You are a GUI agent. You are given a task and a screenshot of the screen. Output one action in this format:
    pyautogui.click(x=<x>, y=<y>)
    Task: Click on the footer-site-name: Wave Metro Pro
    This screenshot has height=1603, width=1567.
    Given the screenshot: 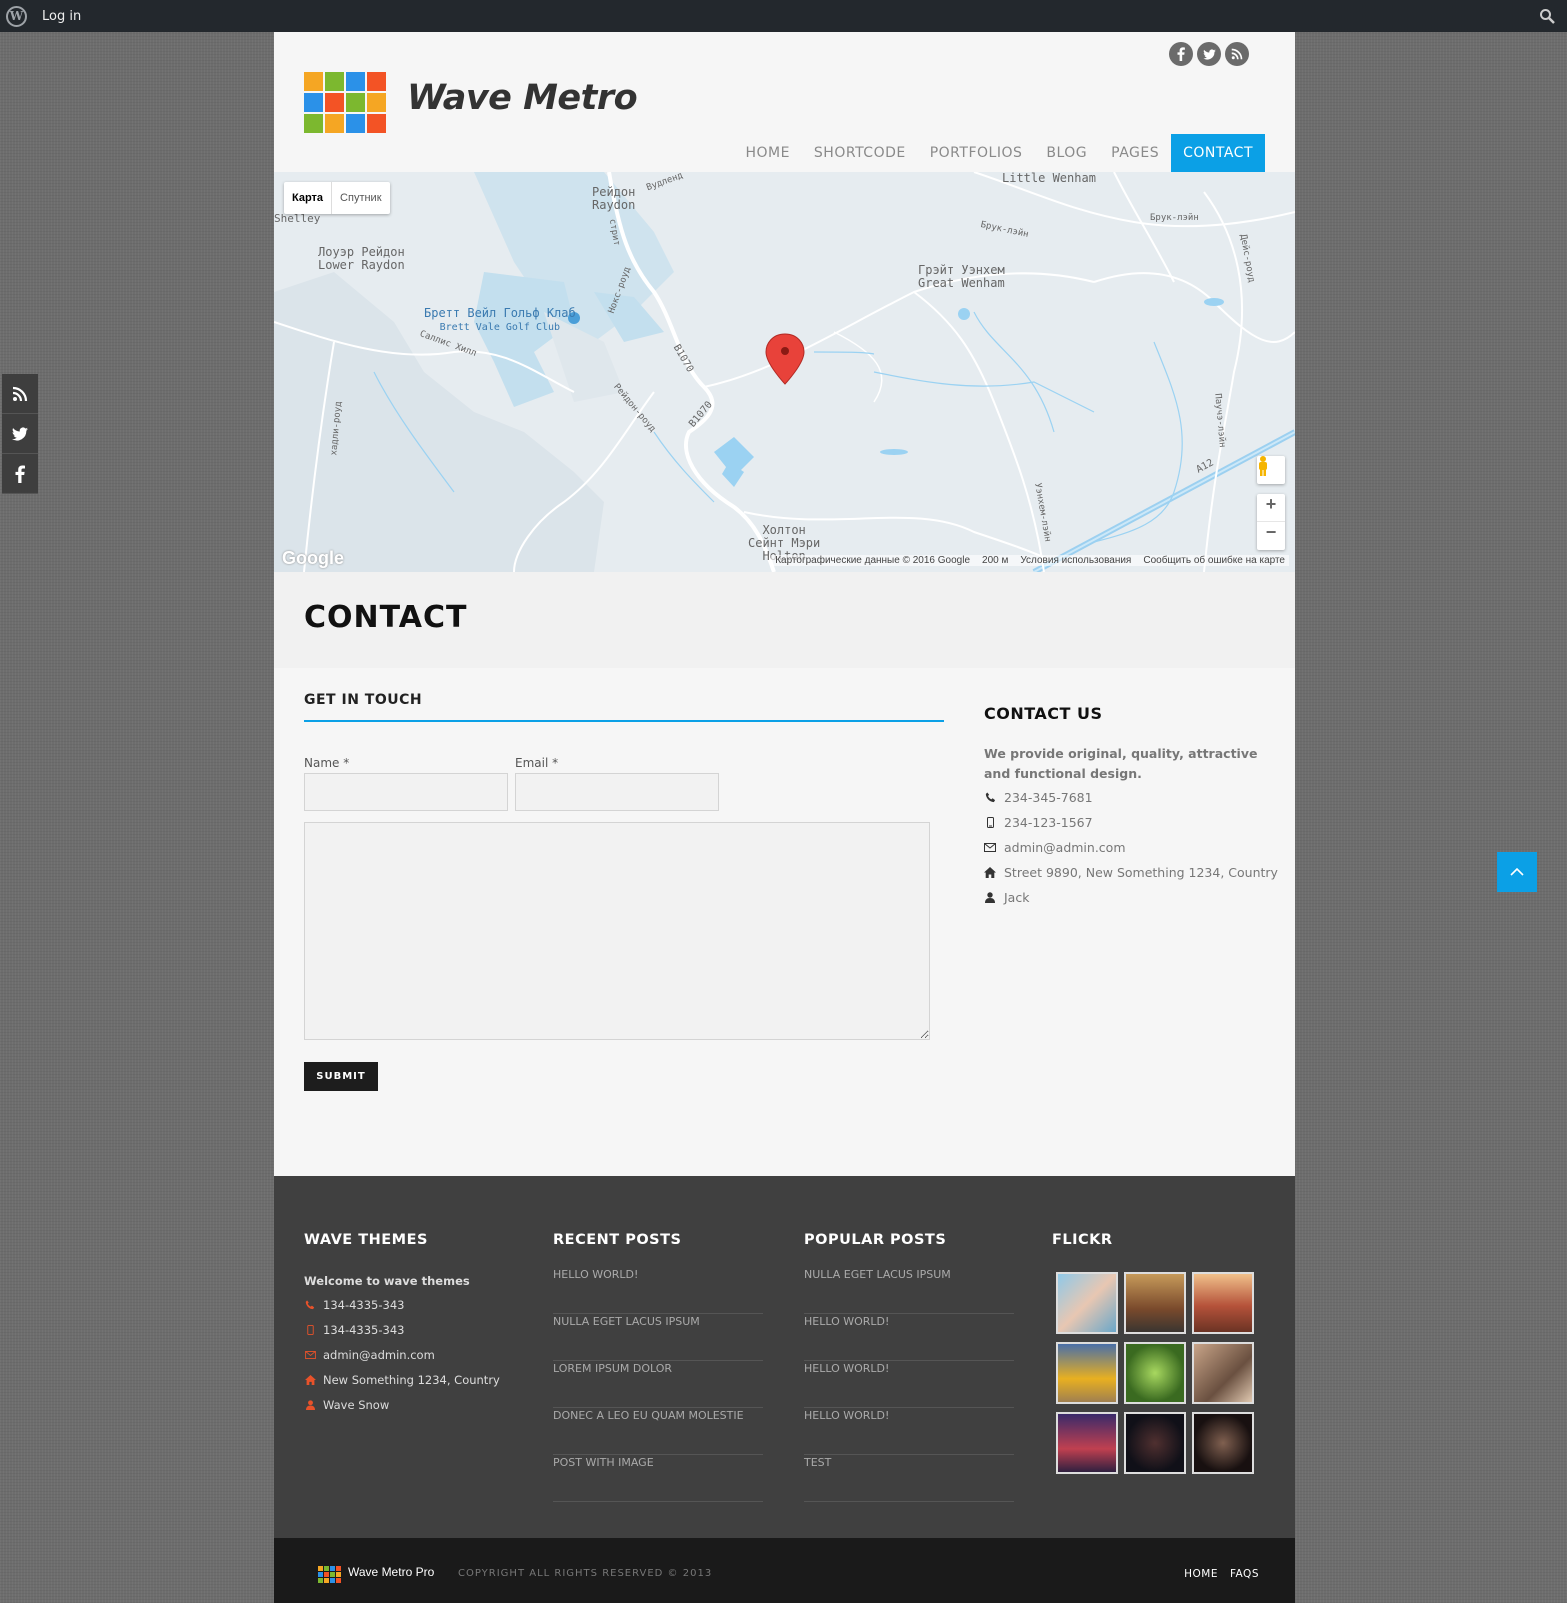 What is the action you would take?
    pyautogui.click(x=391, y=1572)
    